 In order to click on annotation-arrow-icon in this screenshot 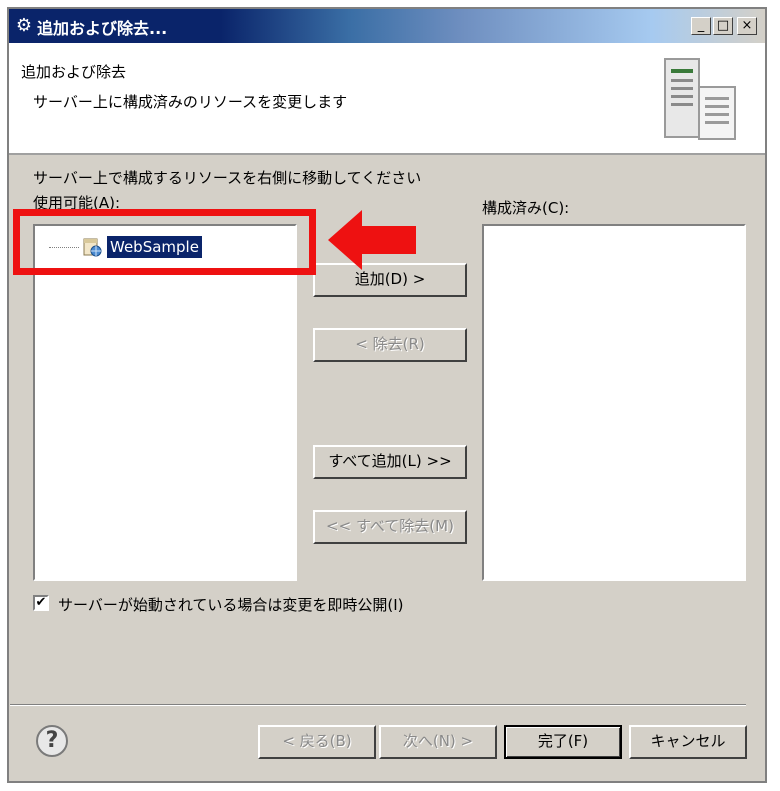, I will do `click(372, 240)`.